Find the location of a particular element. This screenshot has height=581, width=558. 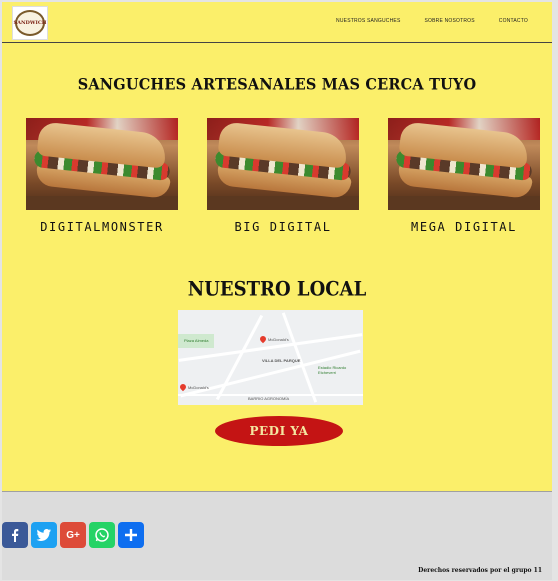

google-plus-glyph: G+ is located at coordinates (73, 535).